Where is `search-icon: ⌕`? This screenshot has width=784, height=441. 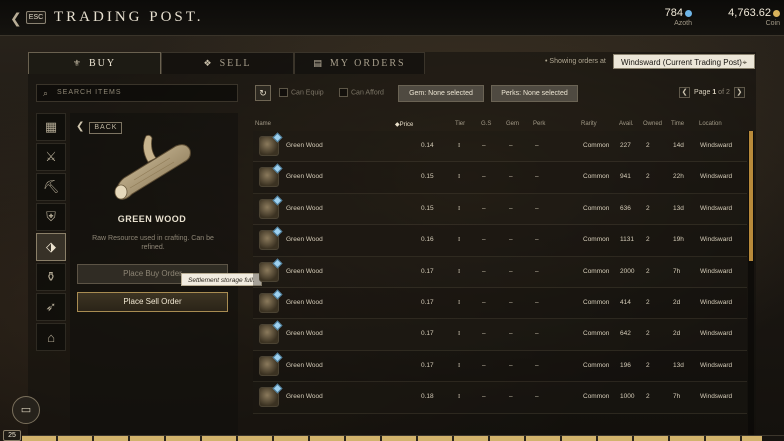
search-icon: ⌕ is located at coordinates (46, 93).